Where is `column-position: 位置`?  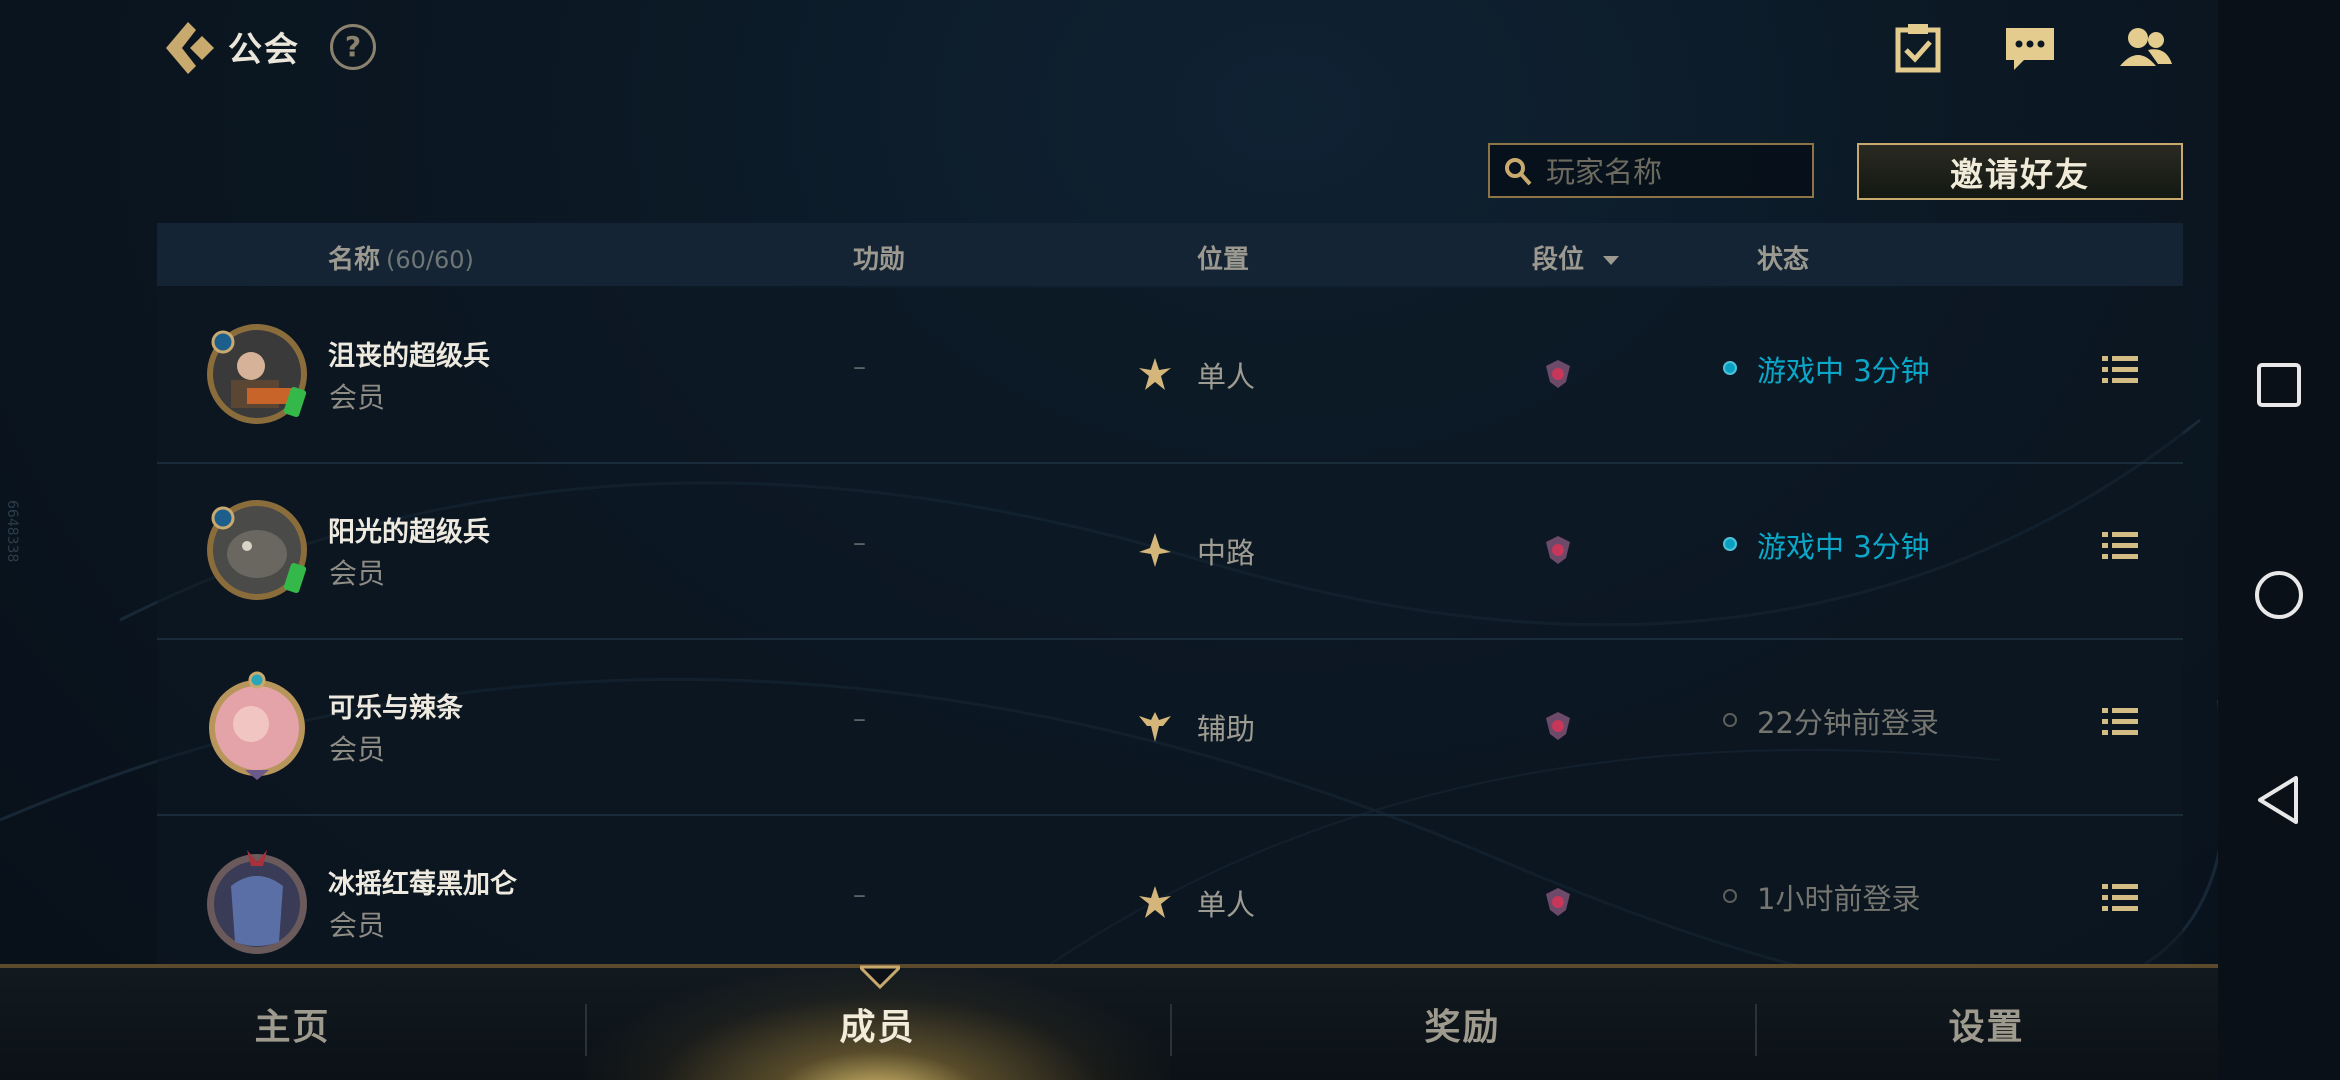 column-position: 位置 is located at coordinates (1223, 260).